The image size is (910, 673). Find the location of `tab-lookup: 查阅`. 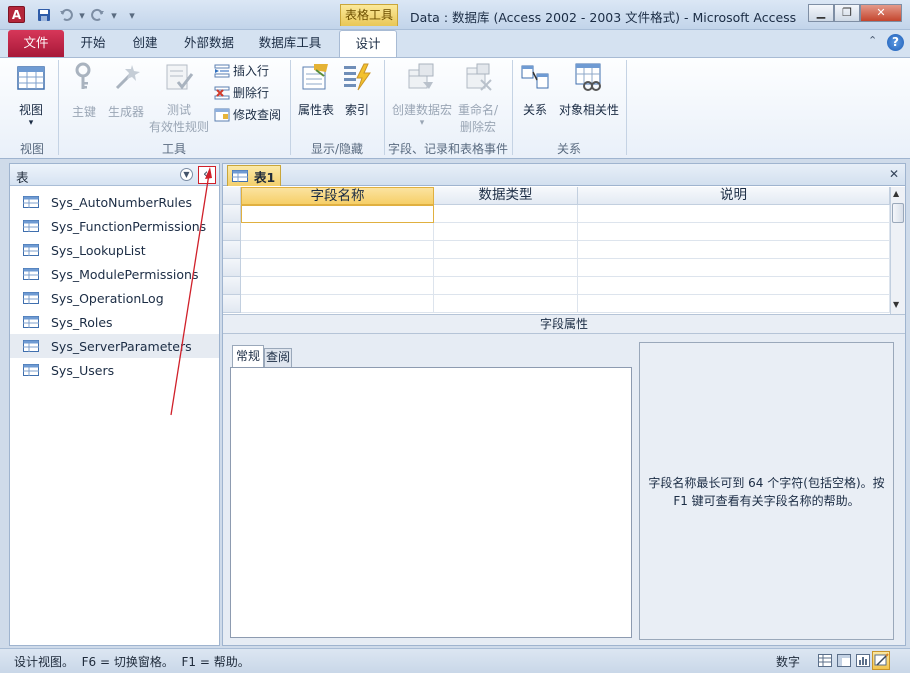

tab-lookup: 查阅 is located at coordinates (278, 357).